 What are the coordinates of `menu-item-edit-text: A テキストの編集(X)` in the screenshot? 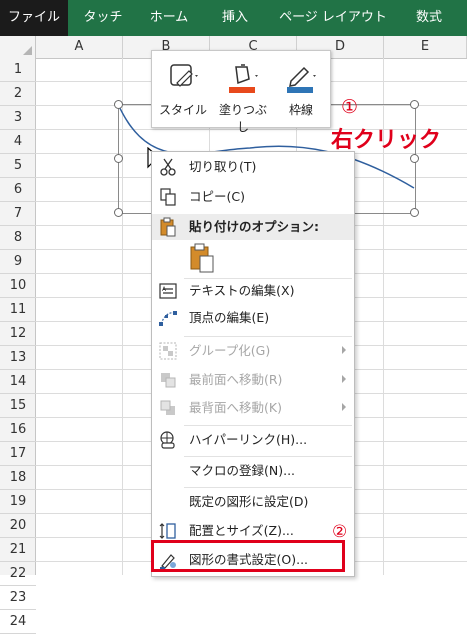 It's located at (253, 291).